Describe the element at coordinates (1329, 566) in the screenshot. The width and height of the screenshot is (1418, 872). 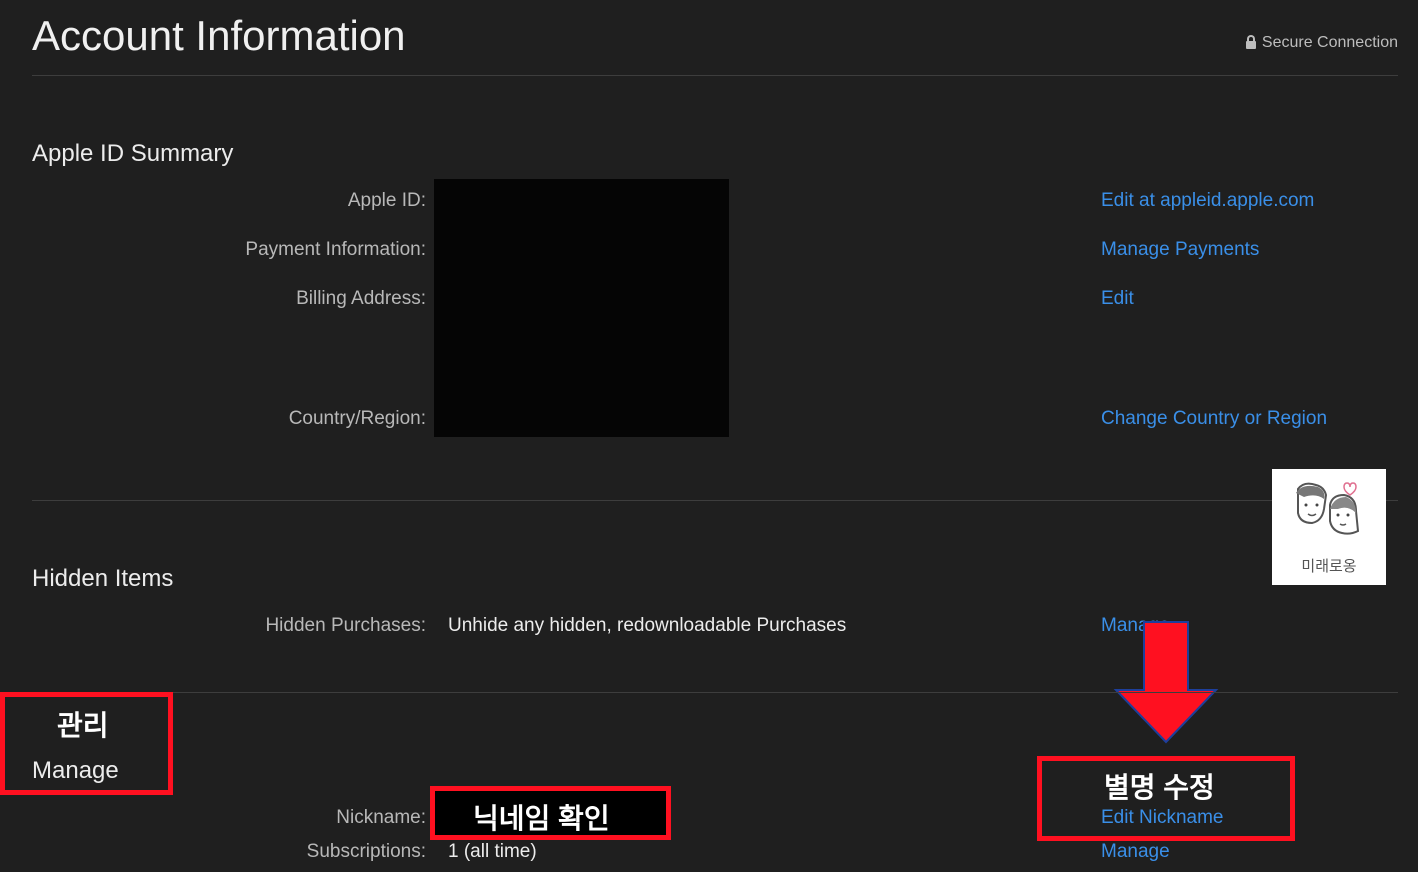
I see `watermark-text: 미래로옹` at that location.